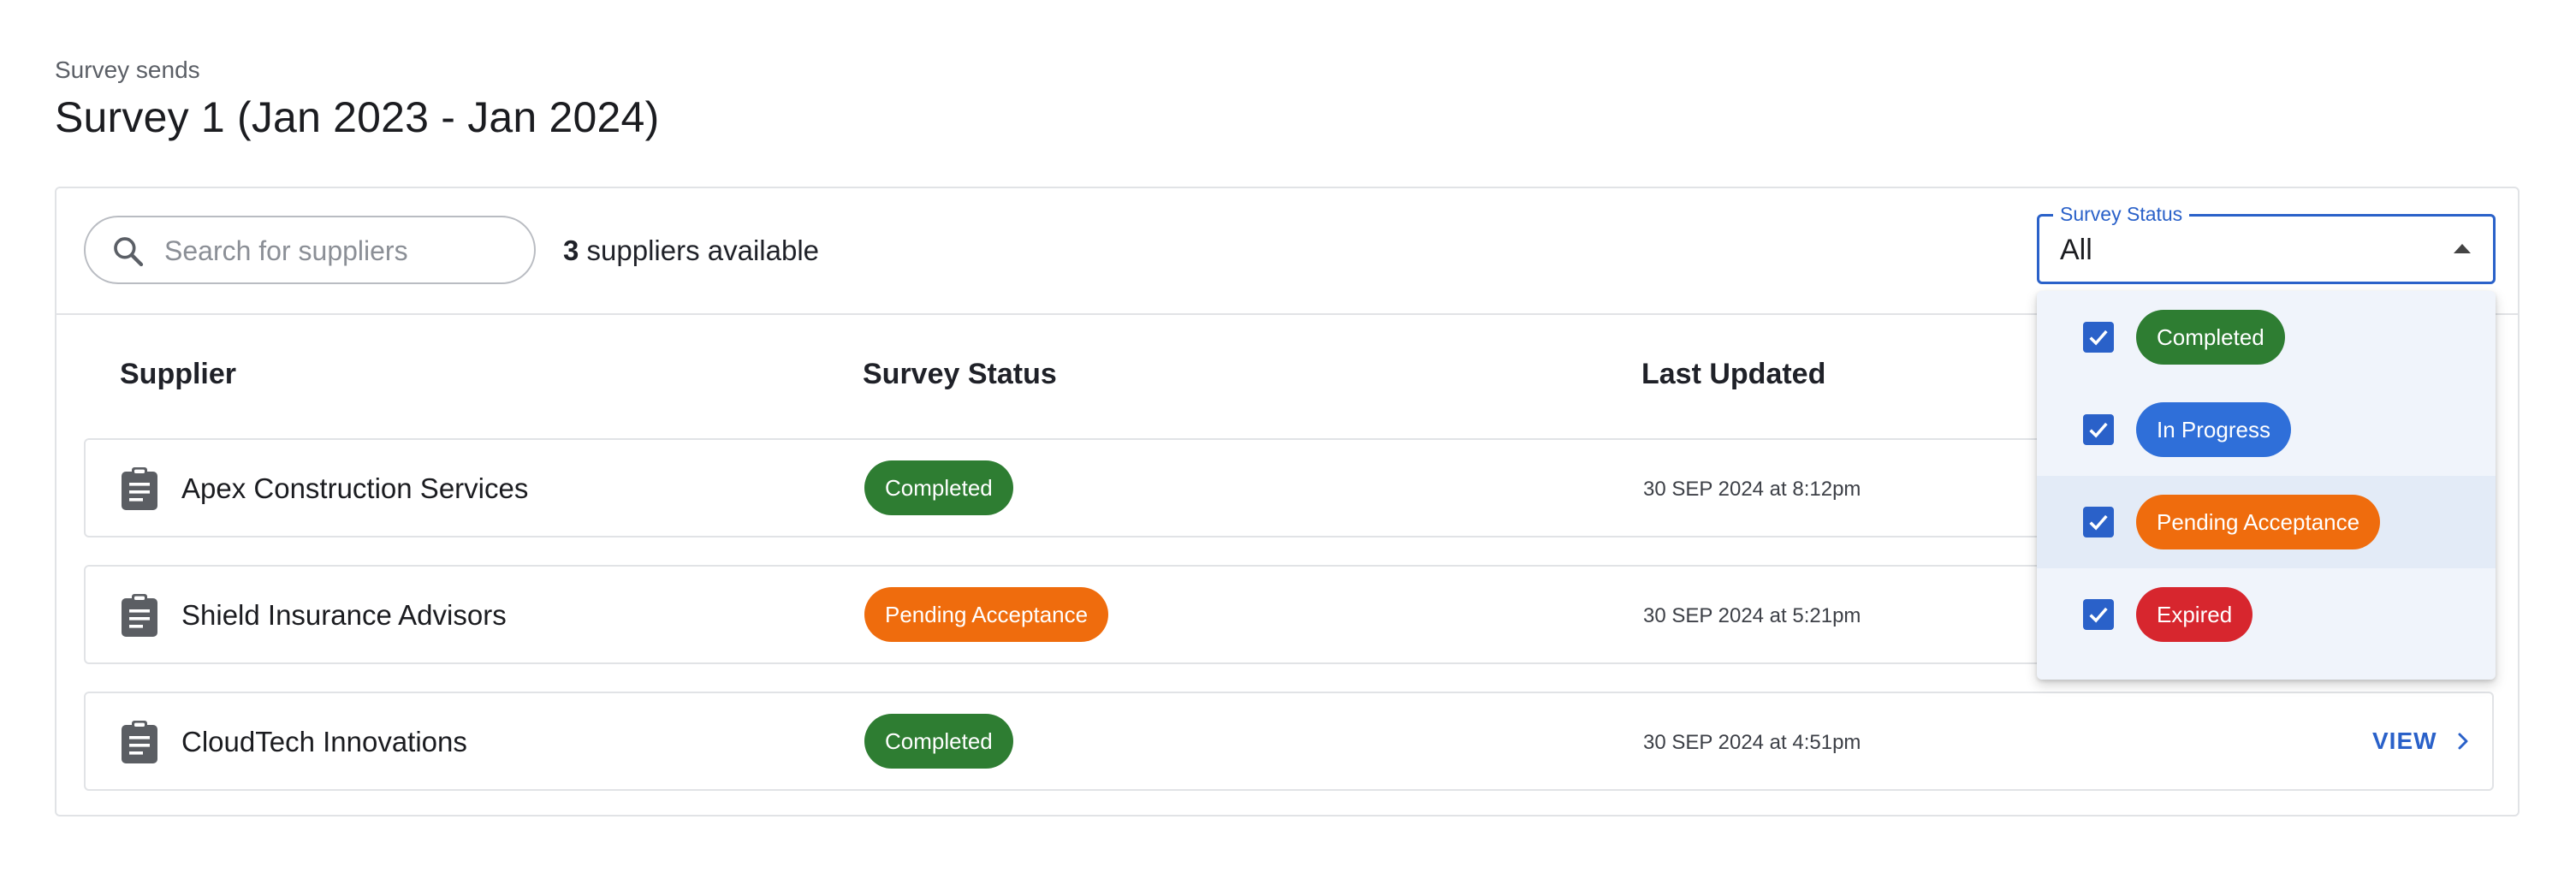 This screenshot has width=2576, height=873. Describe the element at coordinates (344, 615) in the screenshot. I see `supplier-name: Shield Insurance Advisors` at that location.